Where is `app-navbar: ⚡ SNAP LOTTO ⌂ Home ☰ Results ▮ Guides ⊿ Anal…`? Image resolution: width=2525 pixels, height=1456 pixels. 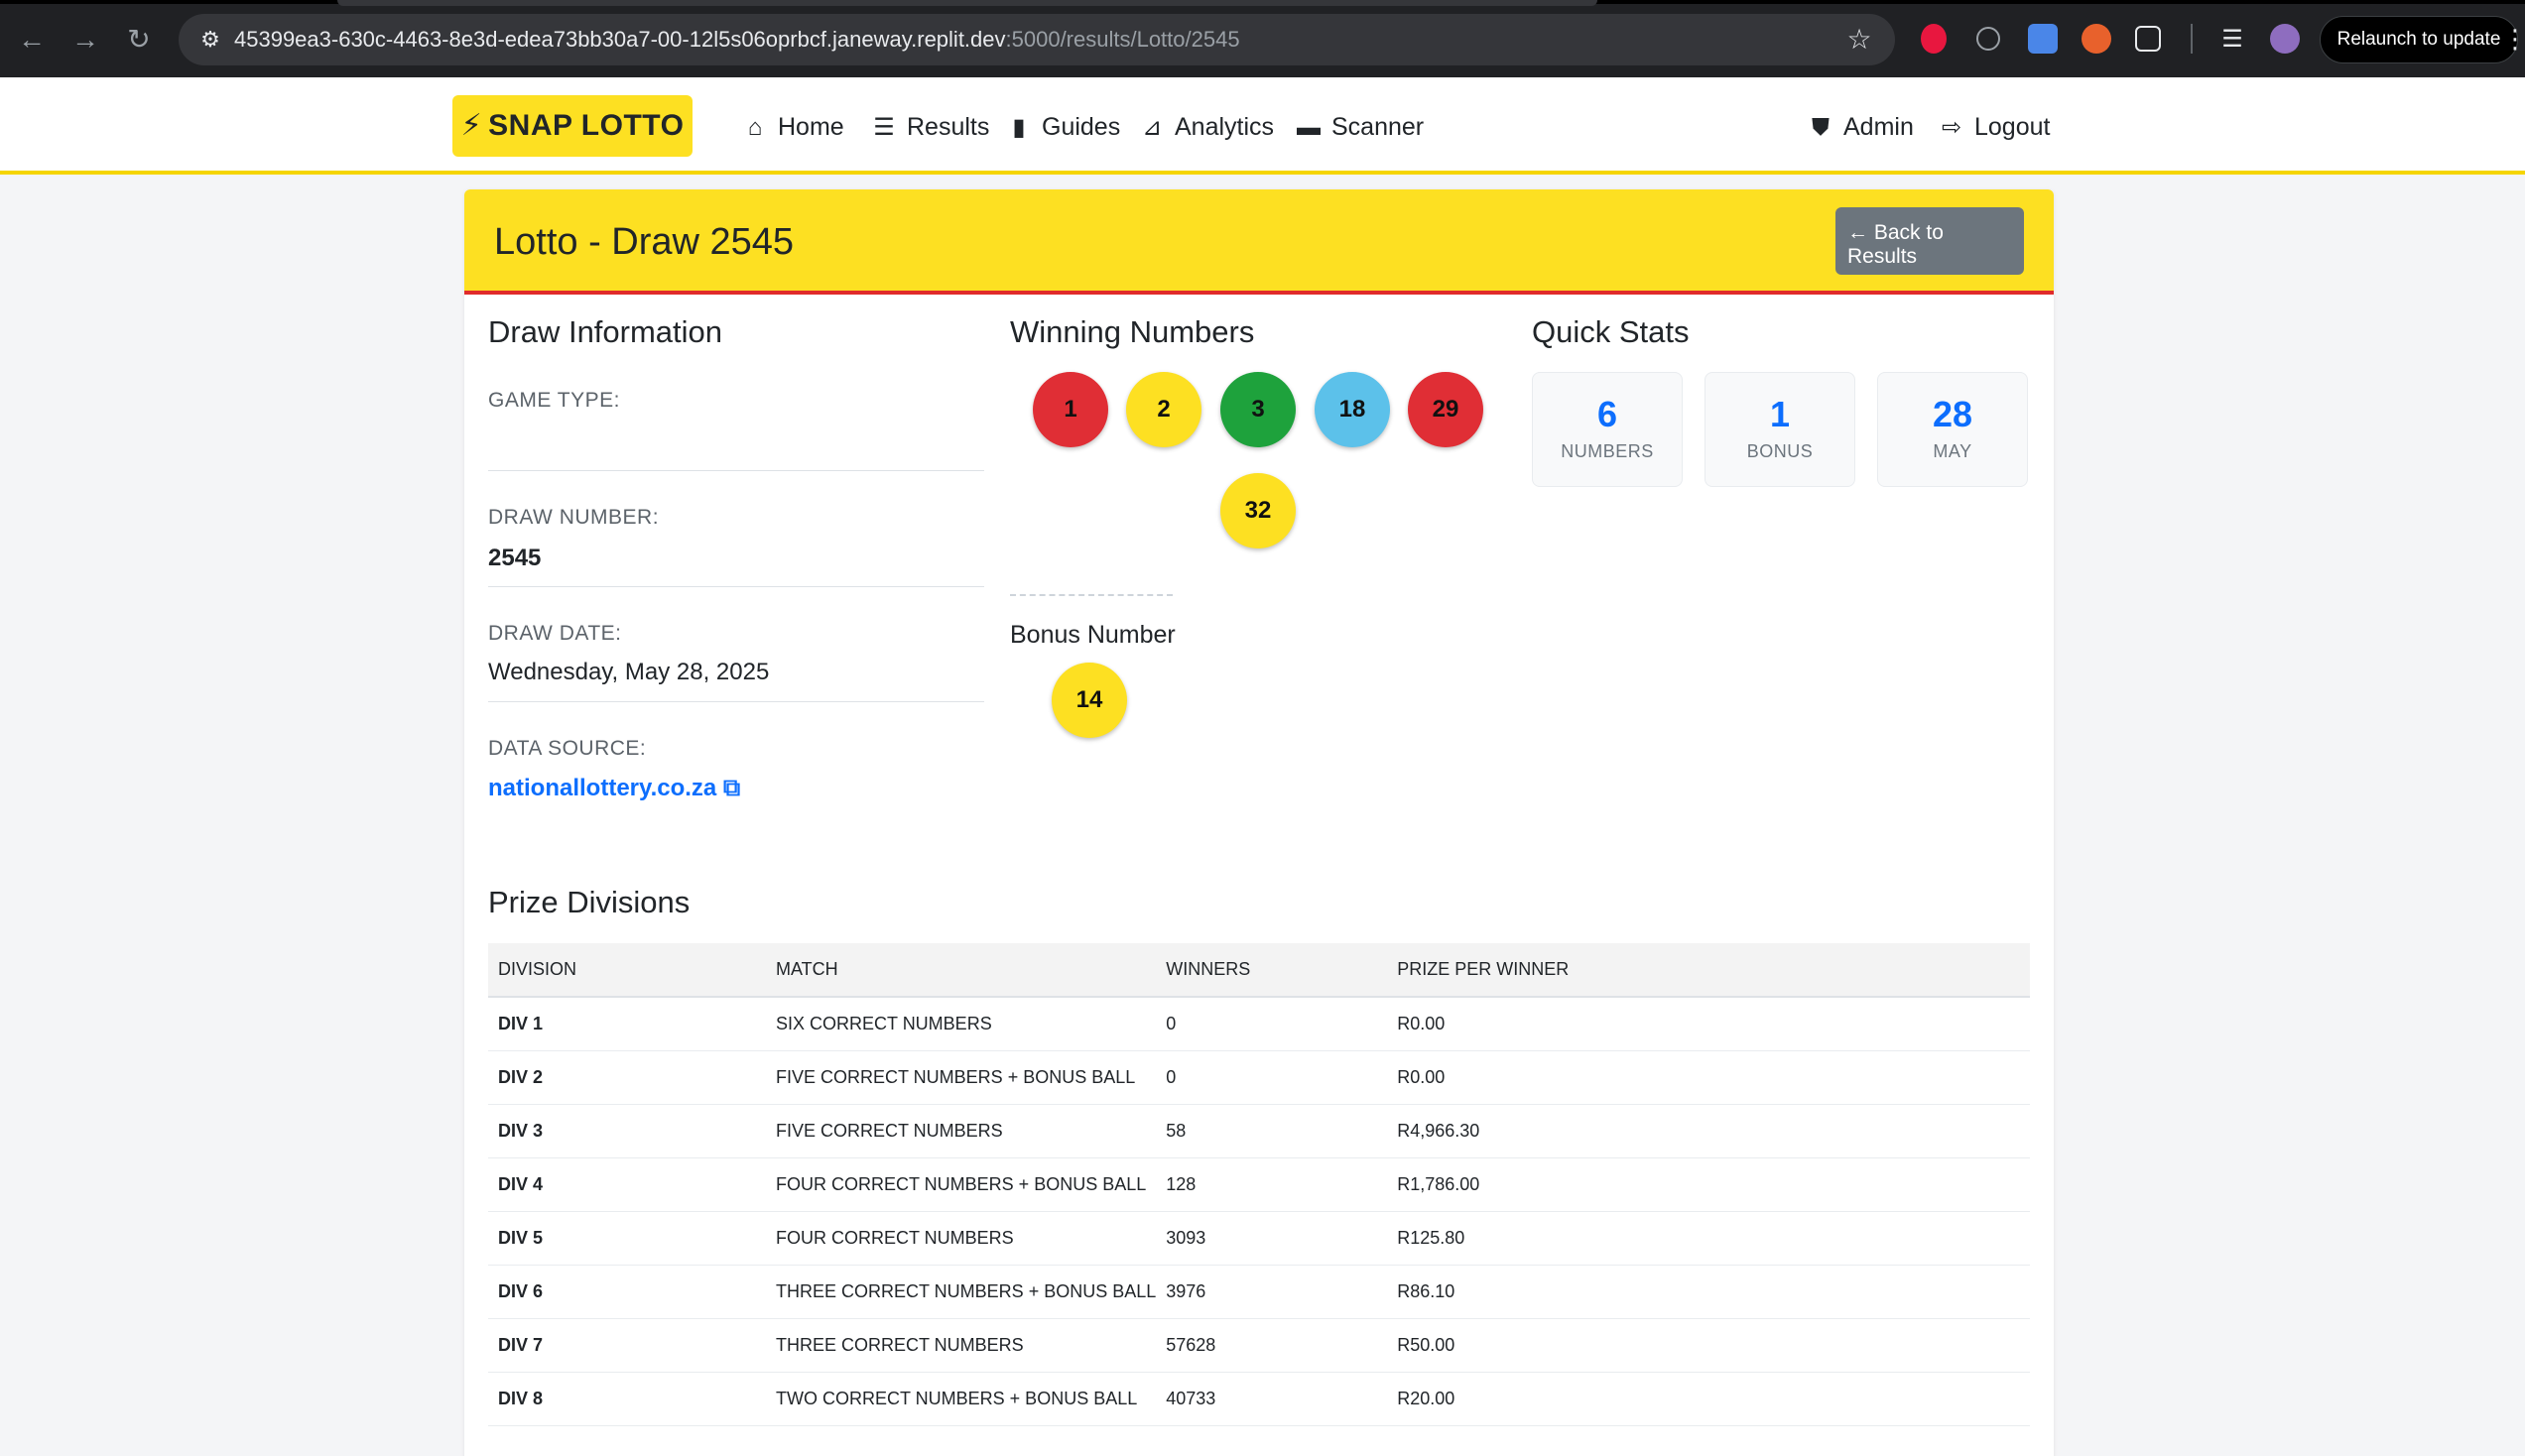
app-navbar: ⚡ SNAP LOTTO ⌂ Home ☰ Results ▮ Guides ⊿ Anal… is located at coordinates (1262, 126).